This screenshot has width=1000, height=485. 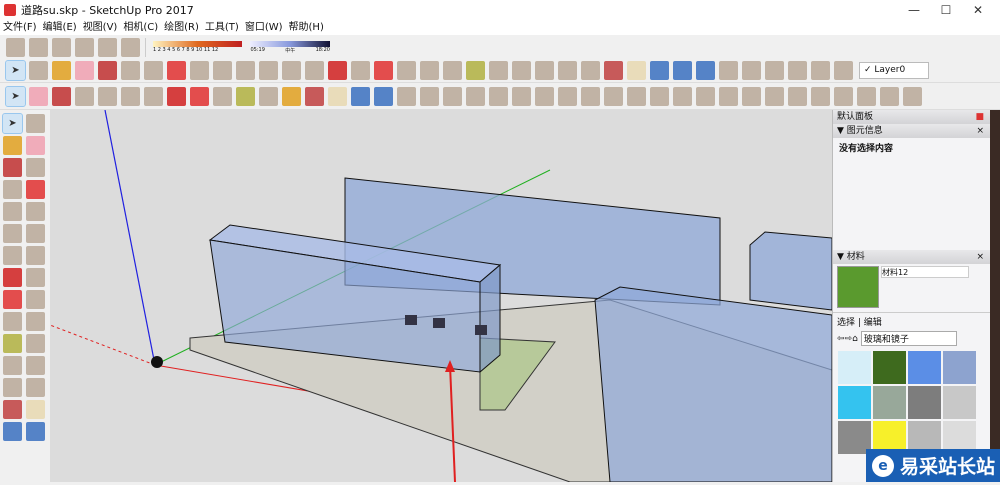 I want to click on intersect-icon, so click(x=843, y=96).